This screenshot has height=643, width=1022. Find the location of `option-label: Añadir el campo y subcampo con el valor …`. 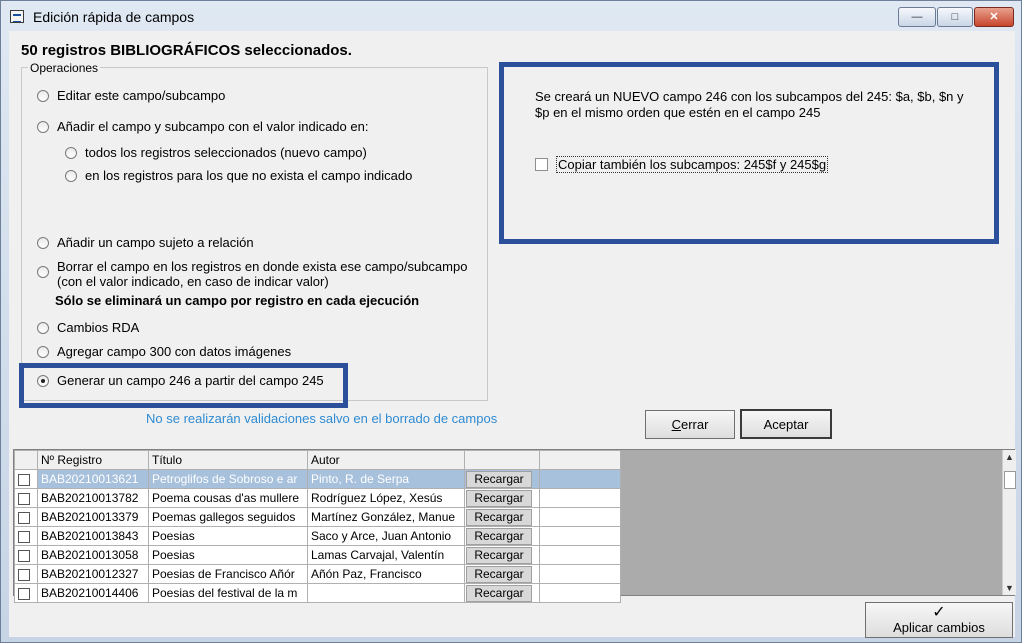

option-label: Añadir el campo y subcampo con el valor … is located at coordinates (213, 126).